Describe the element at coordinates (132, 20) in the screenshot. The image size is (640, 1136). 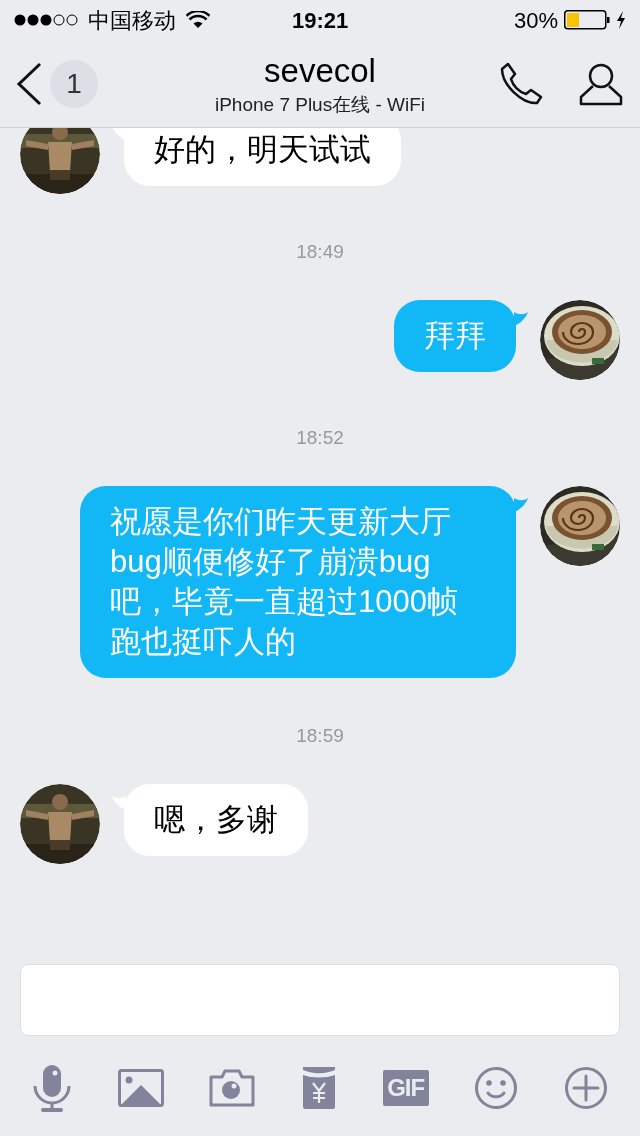
I see `carrier-name: 中国移动` at that location.